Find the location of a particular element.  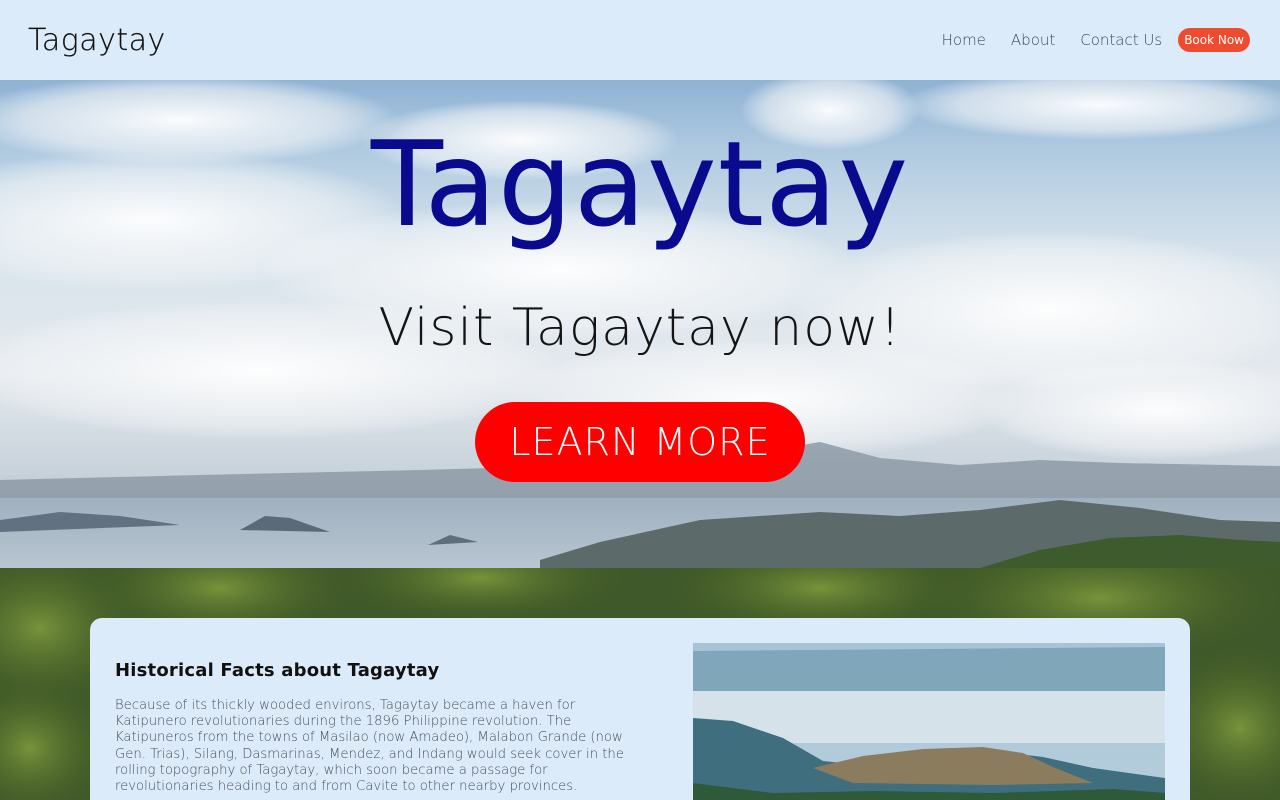

book-now-button: Book Now is located at coordinates (1214, 40).